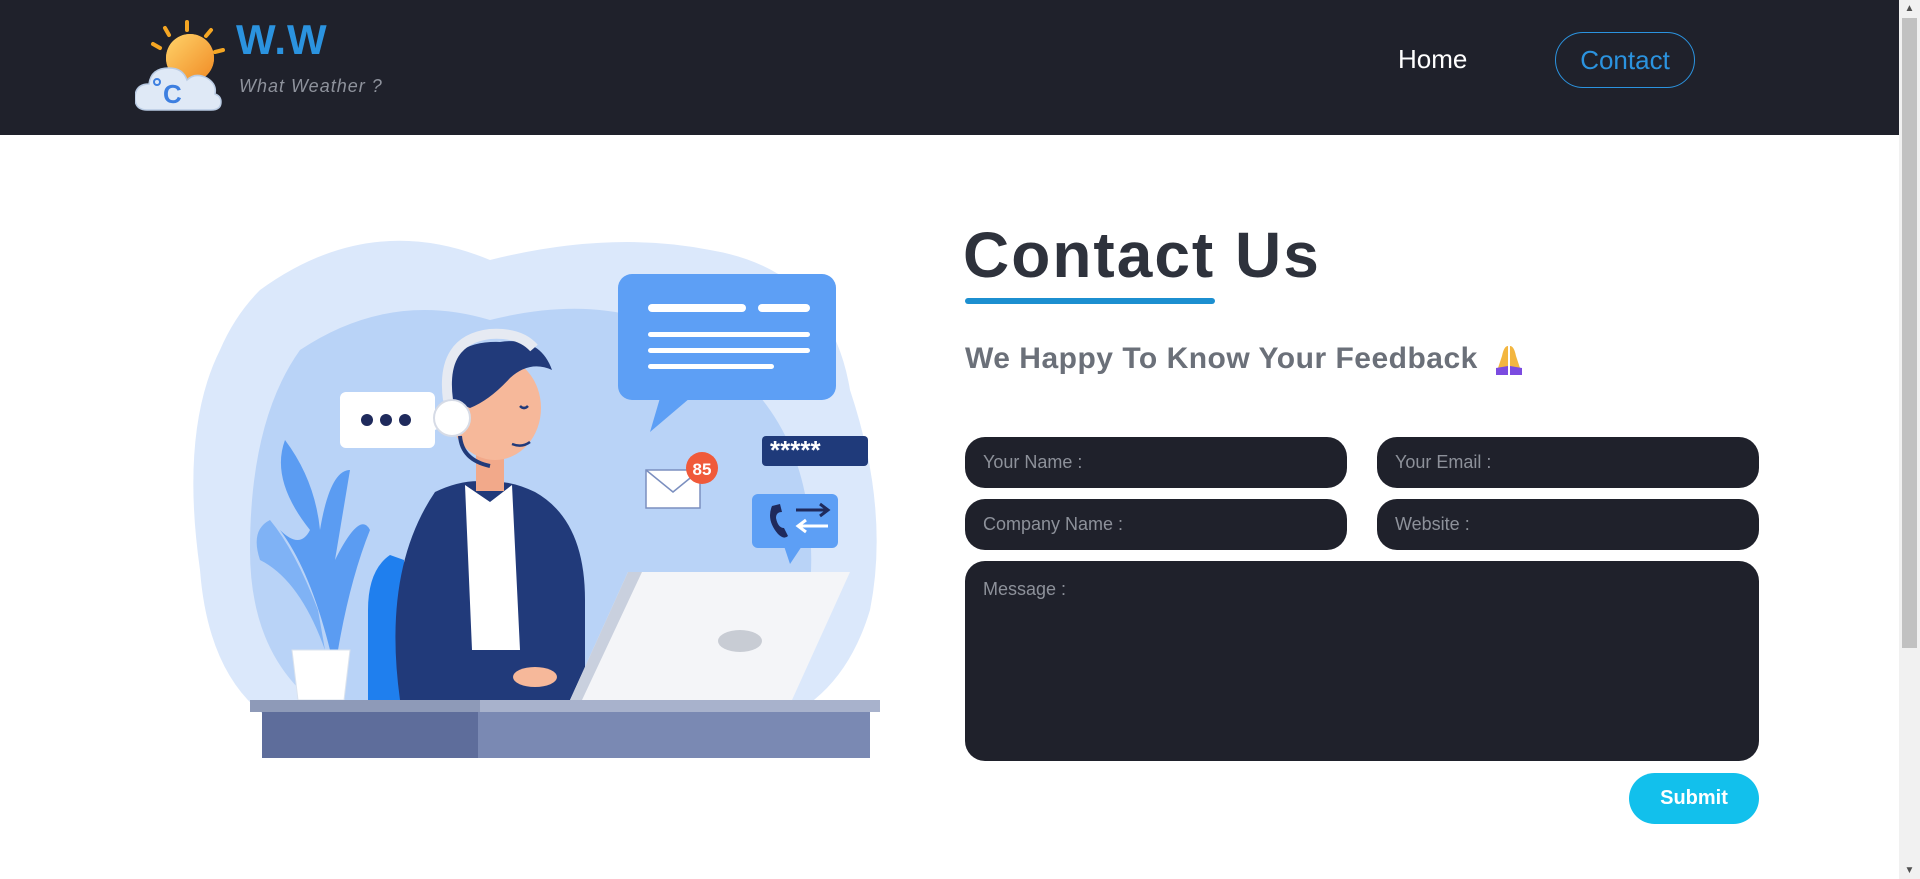  Describe the element at coordinates (1909, 8) in the screenshot. I see `scroll-up-arrow-icon: ▲` at that location.